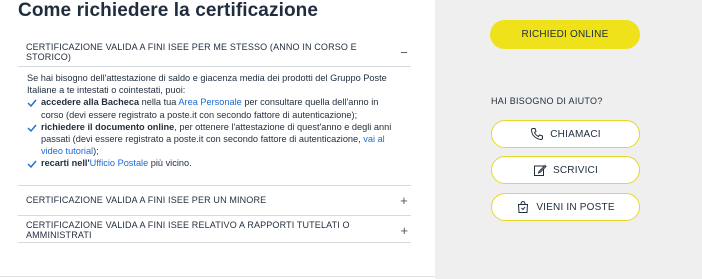 The height and width of the screenshot is (279, 702). What do you see at coordinates (96, 151) in the screenshot?
I see `item-text: );` at bounding box center [96, 151].